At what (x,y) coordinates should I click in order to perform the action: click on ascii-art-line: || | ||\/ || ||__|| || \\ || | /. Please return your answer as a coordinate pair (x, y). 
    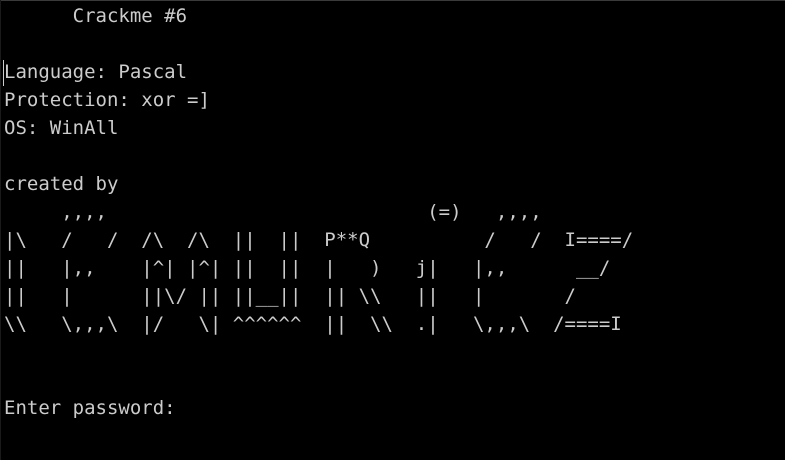
    Looking at the image, I should click on (290, 296).